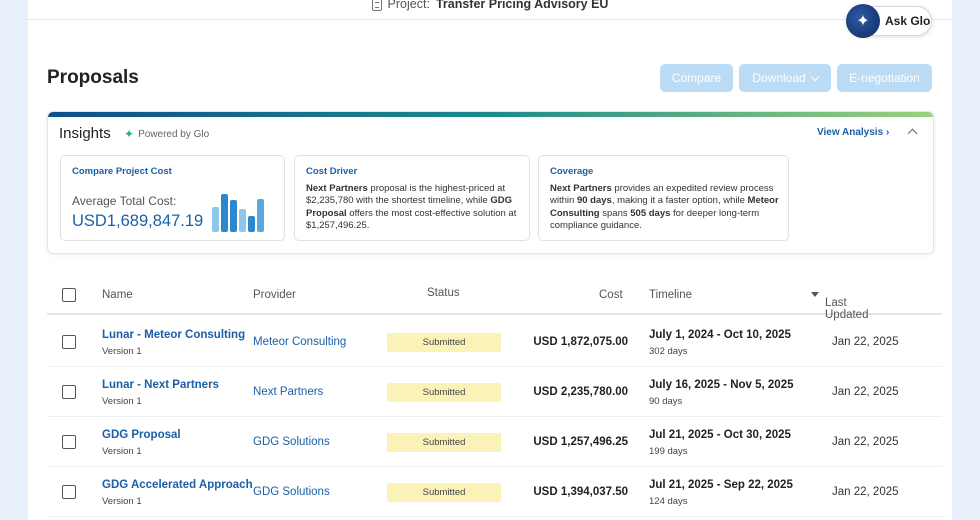 The height and width of the screenshot is (520, 980). I want to click on timeline-days: 124 days, so click(668, 501).